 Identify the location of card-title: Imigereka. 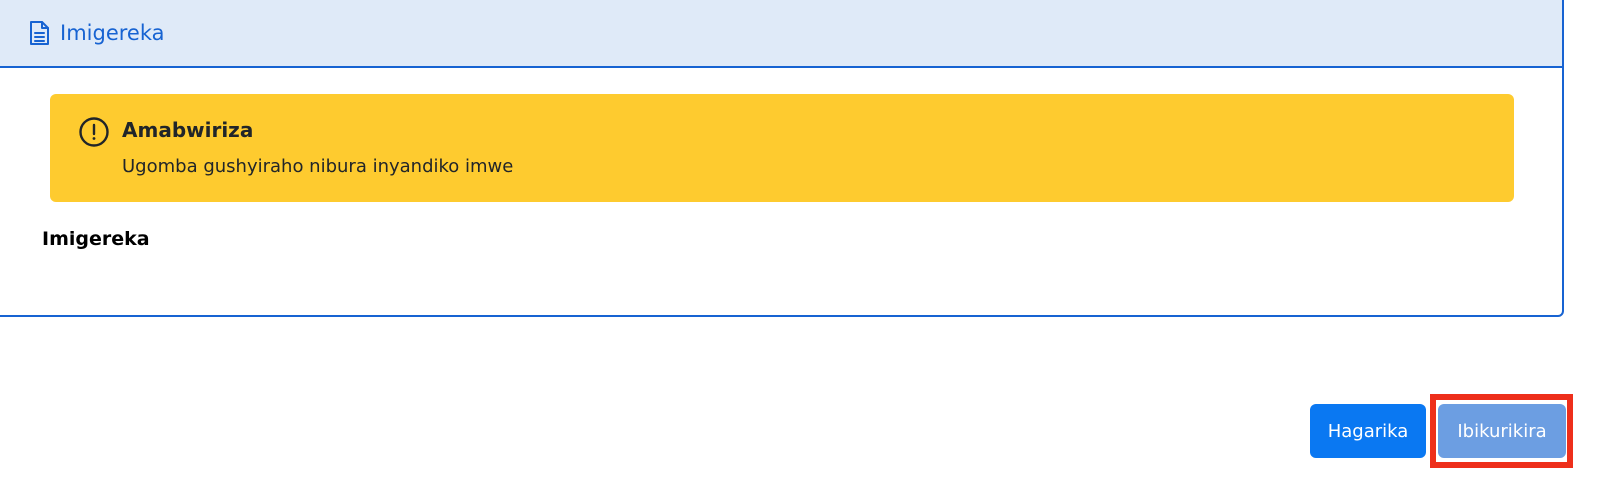
(112, 33).